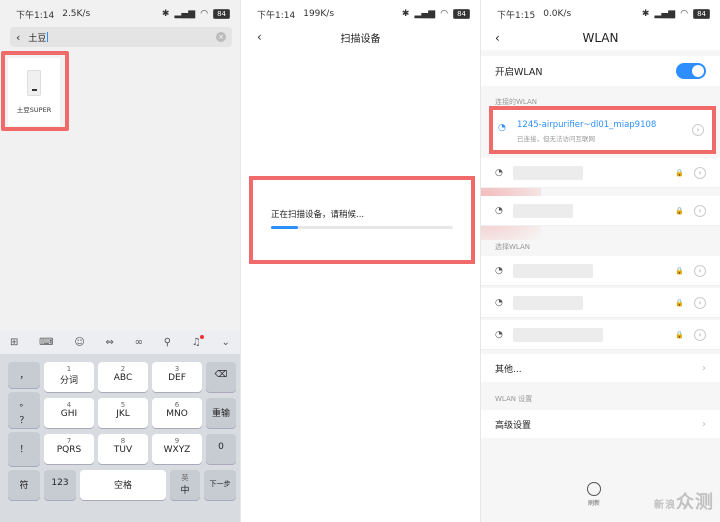 Image resolution: width=720 pixels, height=522 pixels. What do you see at coordinates (48, 37) in the screenshot?
I see `text-cursor` at bounding box center [48, 37].